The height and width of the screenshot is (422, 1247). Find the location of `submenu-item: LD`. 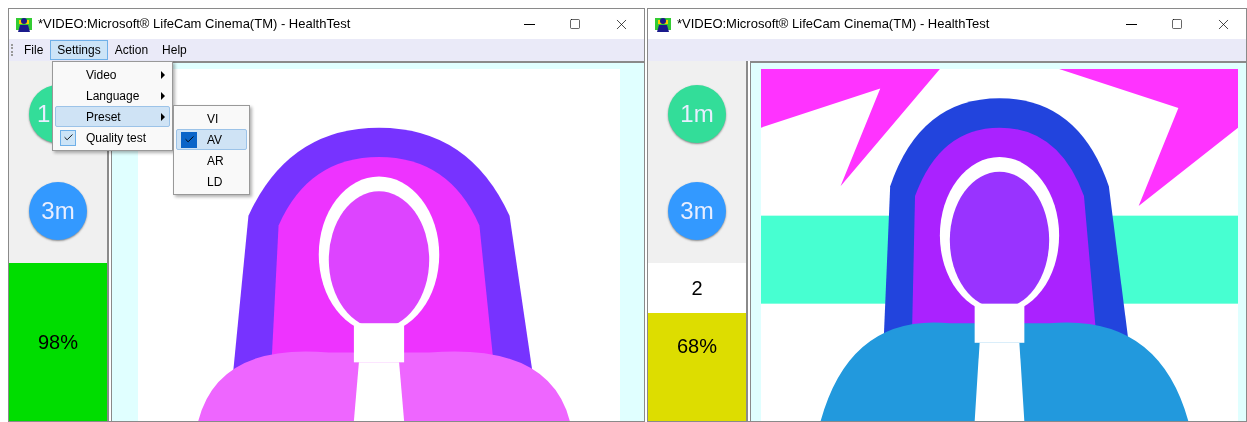

submenu-item: LD is located at coordinates (211, 181).